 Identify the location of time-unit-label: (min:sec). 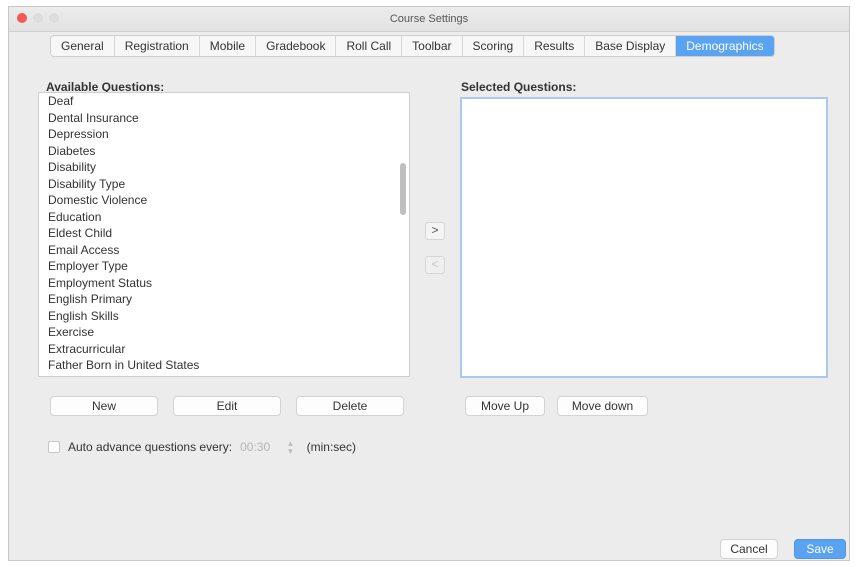
(331, 447).